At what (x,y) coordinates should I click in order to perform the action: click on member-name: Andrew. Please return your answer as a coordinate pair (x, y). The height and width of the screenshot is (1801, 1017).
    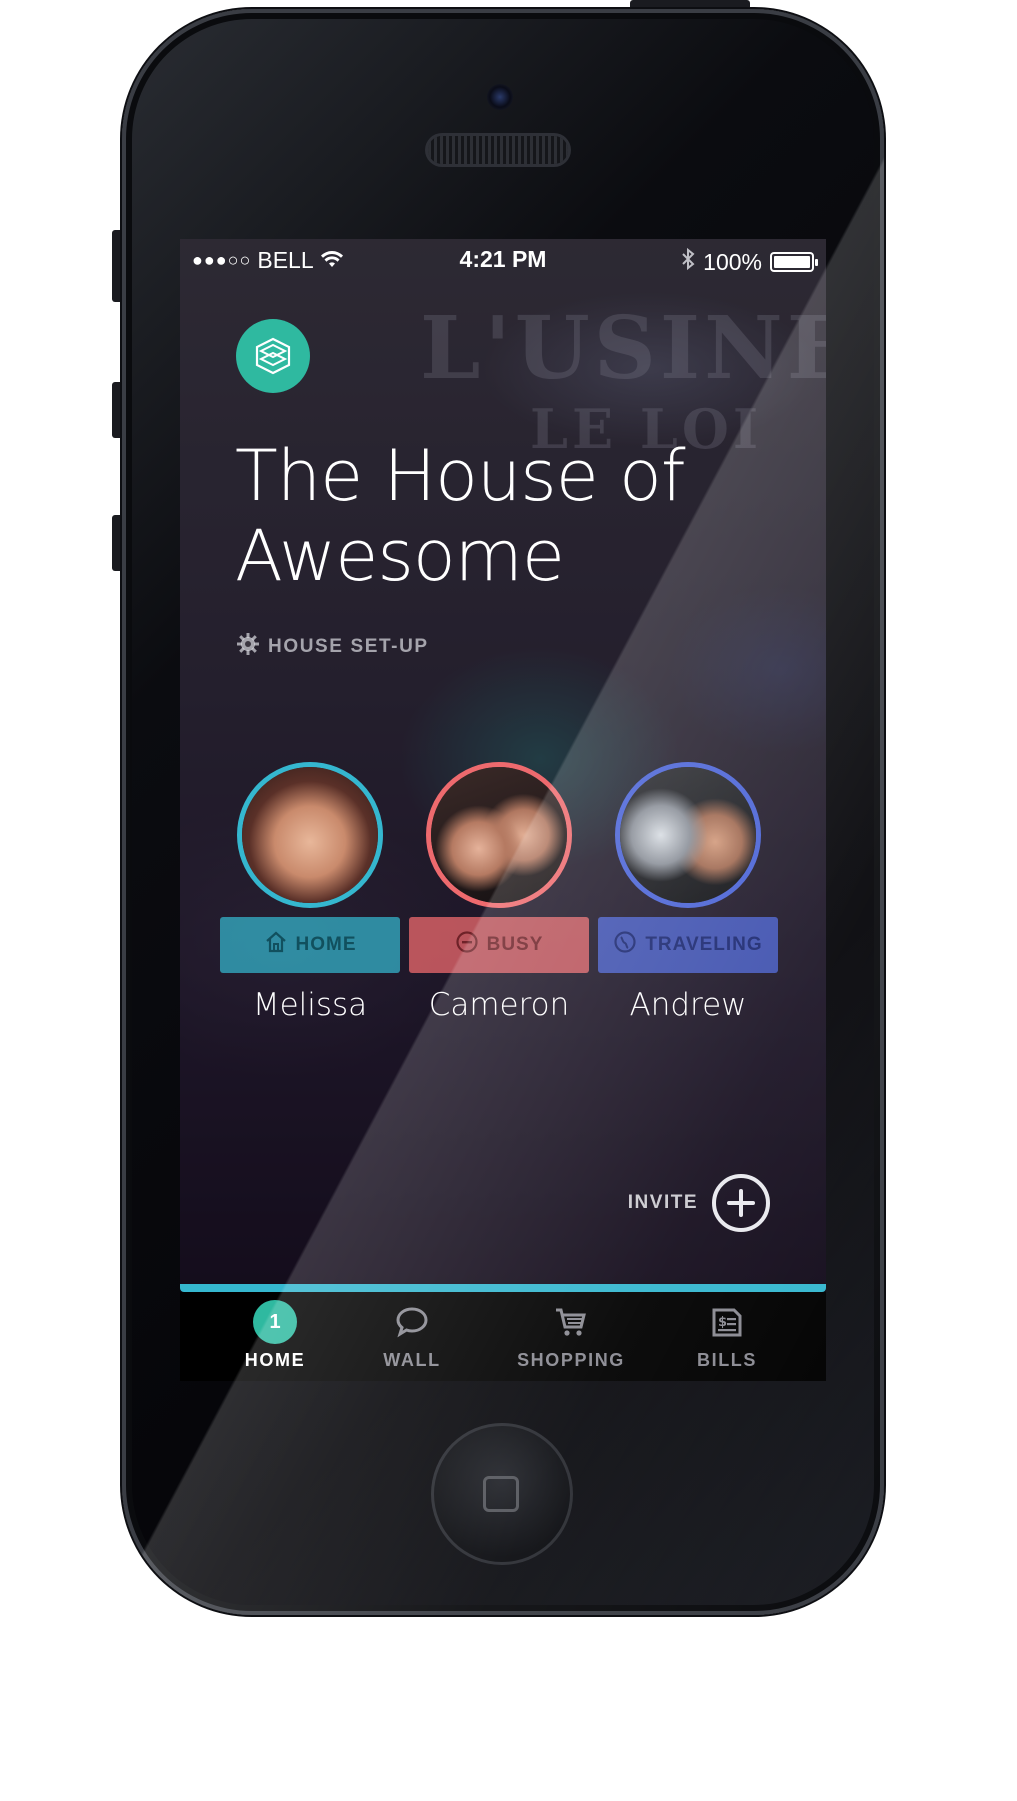
    Looking at the image, I should click on (688, 1005).